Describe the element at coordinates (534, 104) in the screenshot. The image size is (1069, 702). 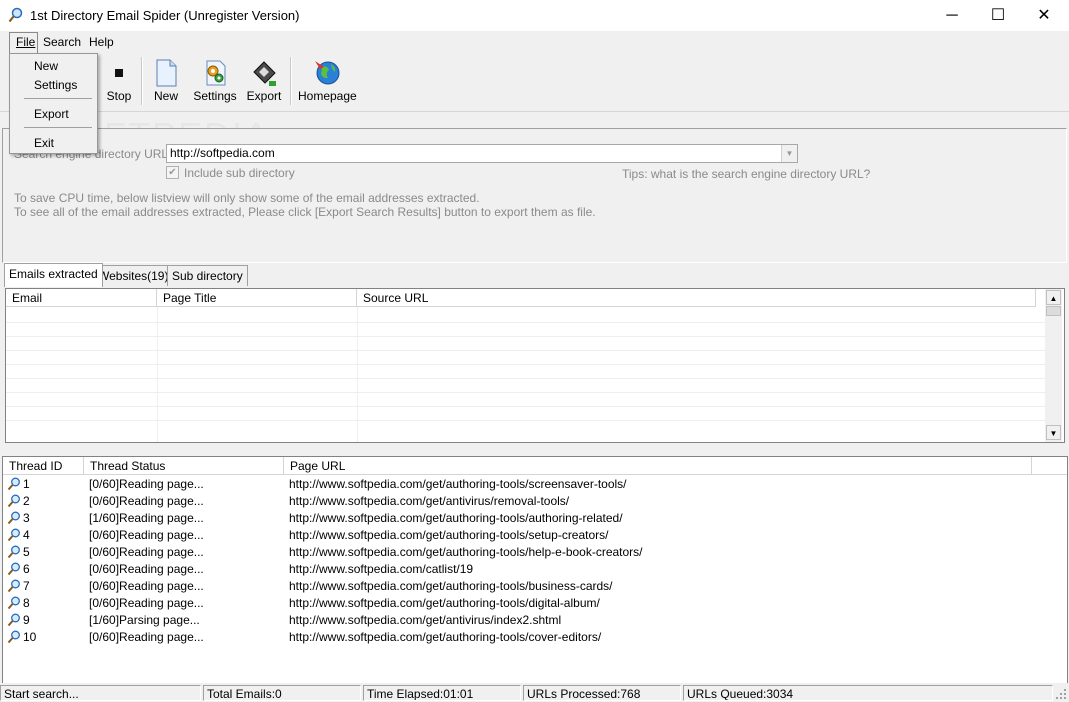
I see `toolbar: SOFTPEDIA Stop New Settings Export` at that location.